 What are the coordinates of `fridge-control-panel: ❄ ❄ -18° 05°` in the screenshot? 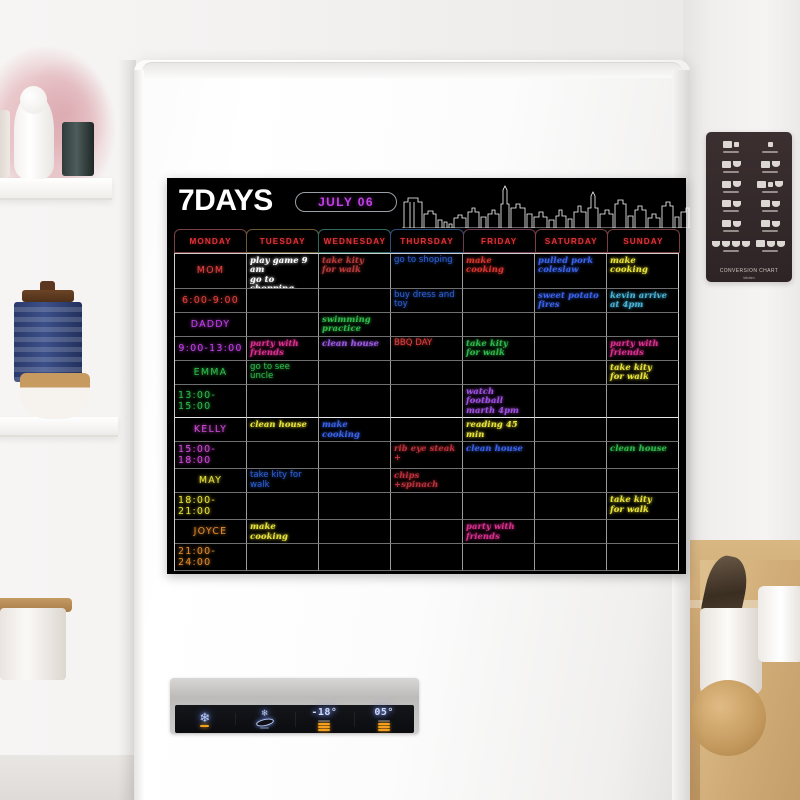 It's located at (294, 719).